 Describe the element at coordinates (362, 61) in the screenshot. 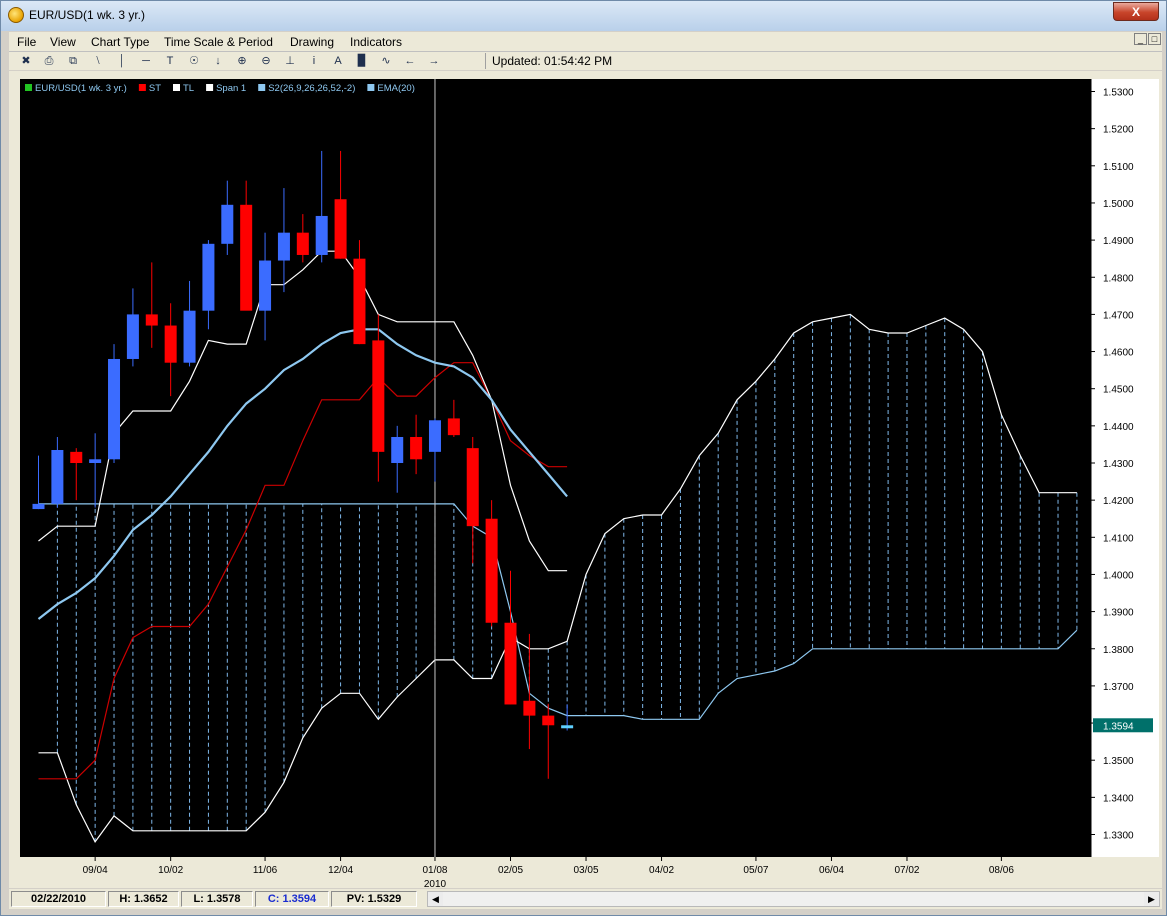

I see `bar-chart-icon: ▉` at that location.